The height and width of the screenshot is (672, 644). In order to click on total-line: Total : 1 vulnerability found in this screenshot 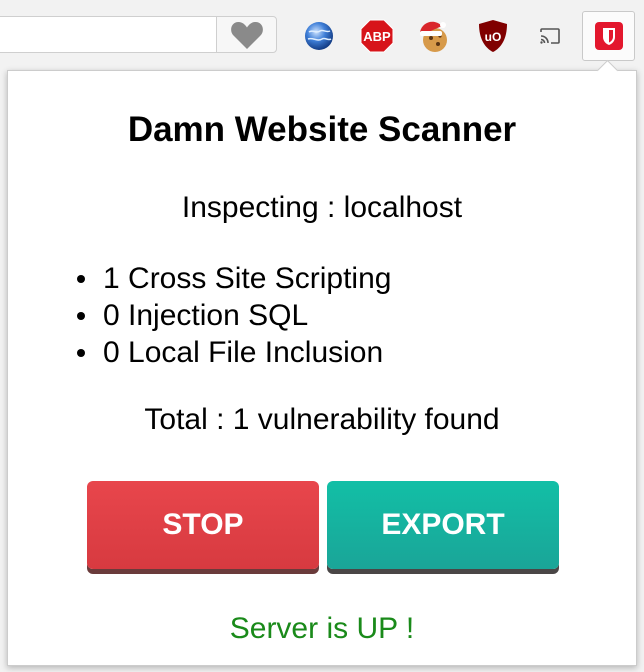, I will do `click(322, 420)`.